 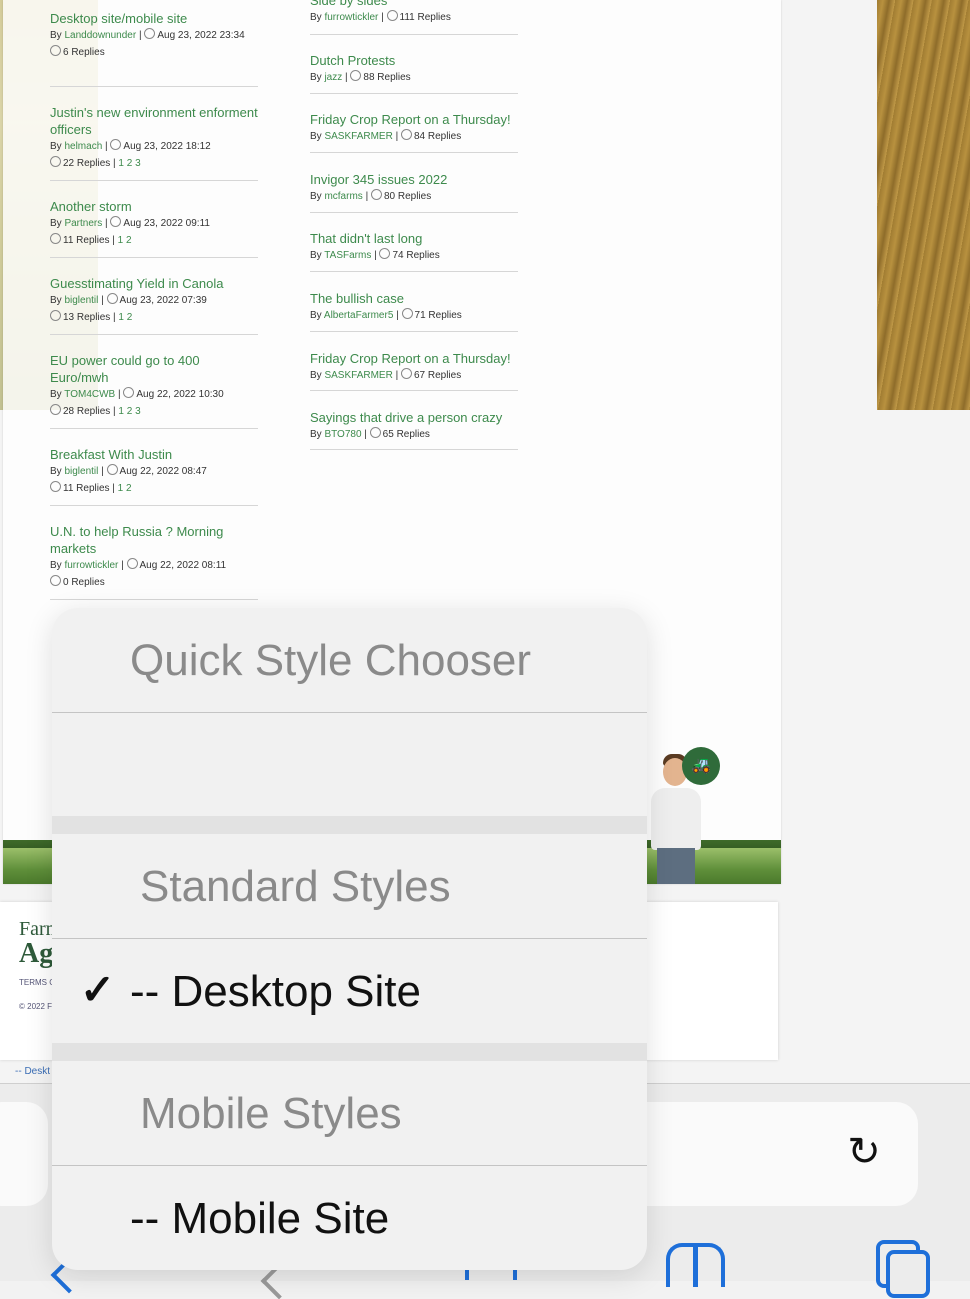 What do you see at coordinates (84, 582) in the screenshot?
I see `reply-count: 0 Replies` at bounding box center [84, 582].